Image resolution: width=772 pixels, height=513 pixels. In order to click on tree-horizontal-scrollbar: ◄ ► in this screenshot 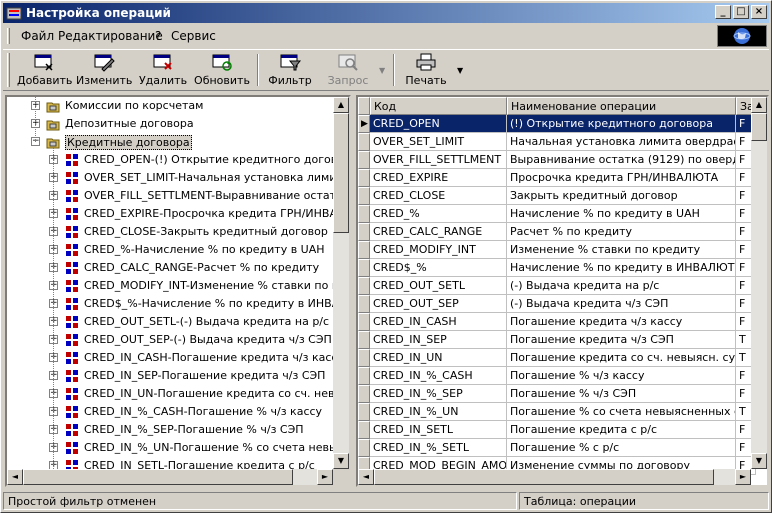, I will do `click(170, 477)`.